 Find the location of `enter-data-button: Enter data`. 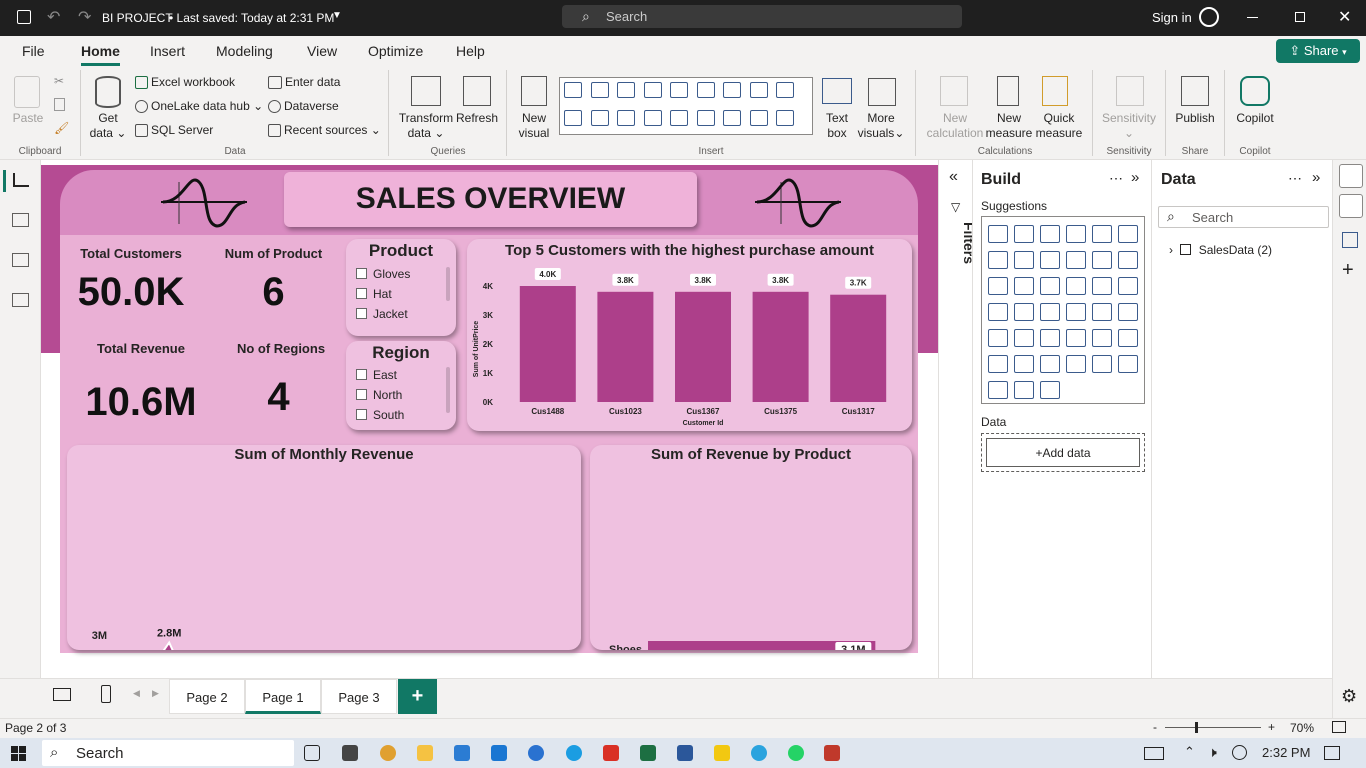

enter-data-button: Enter data is located at coordinates (304, 82).